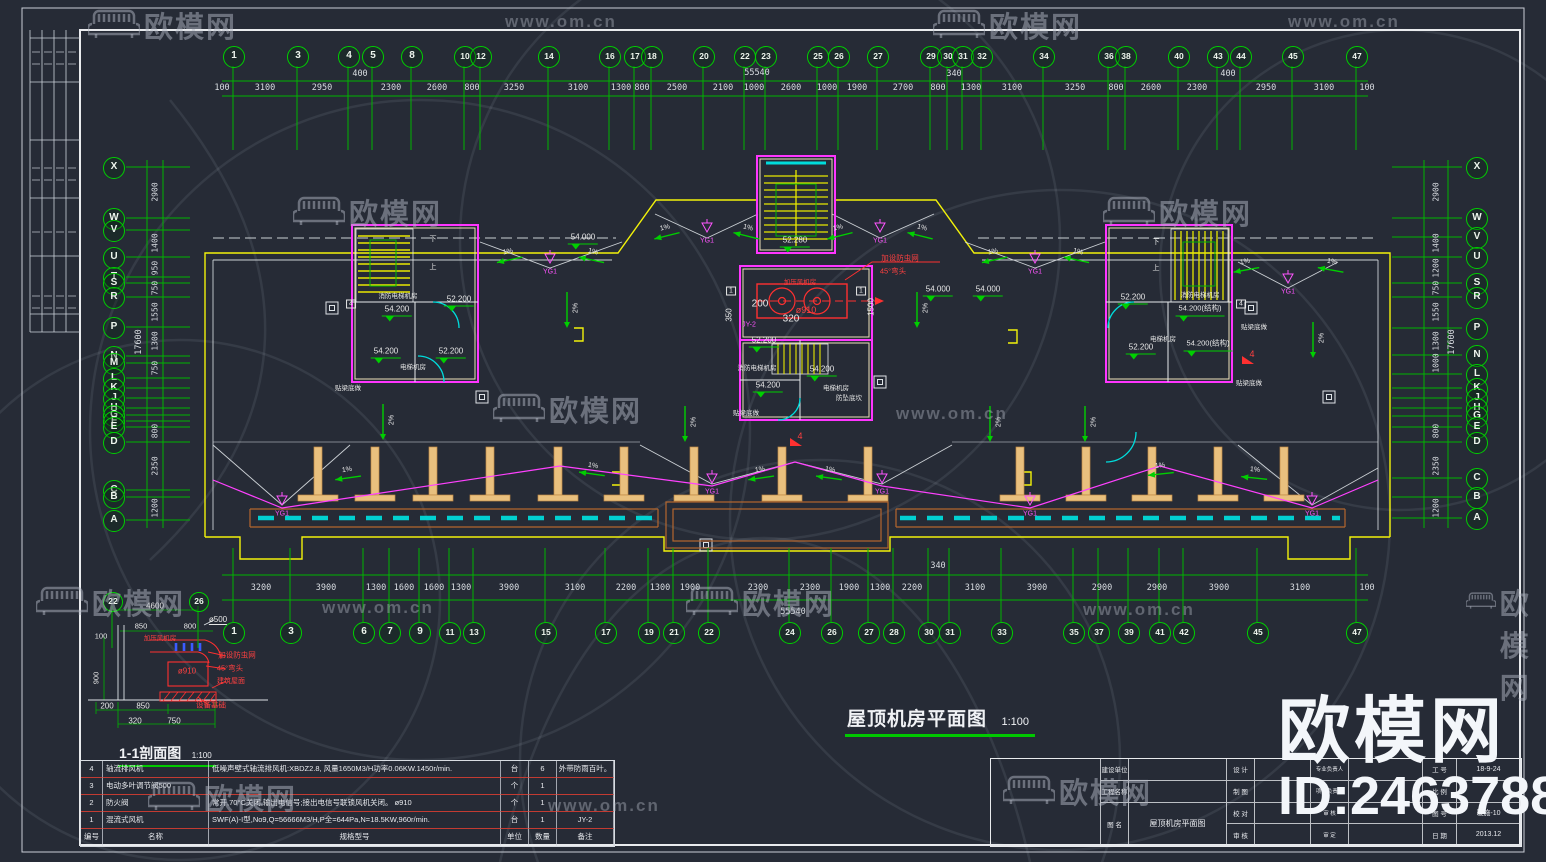 The image size is (1546, 862). What do you see at coordinates (1046, 802) in the screenshot?
I see `title-block-logo-cell` at bounding box center [1046, 802].